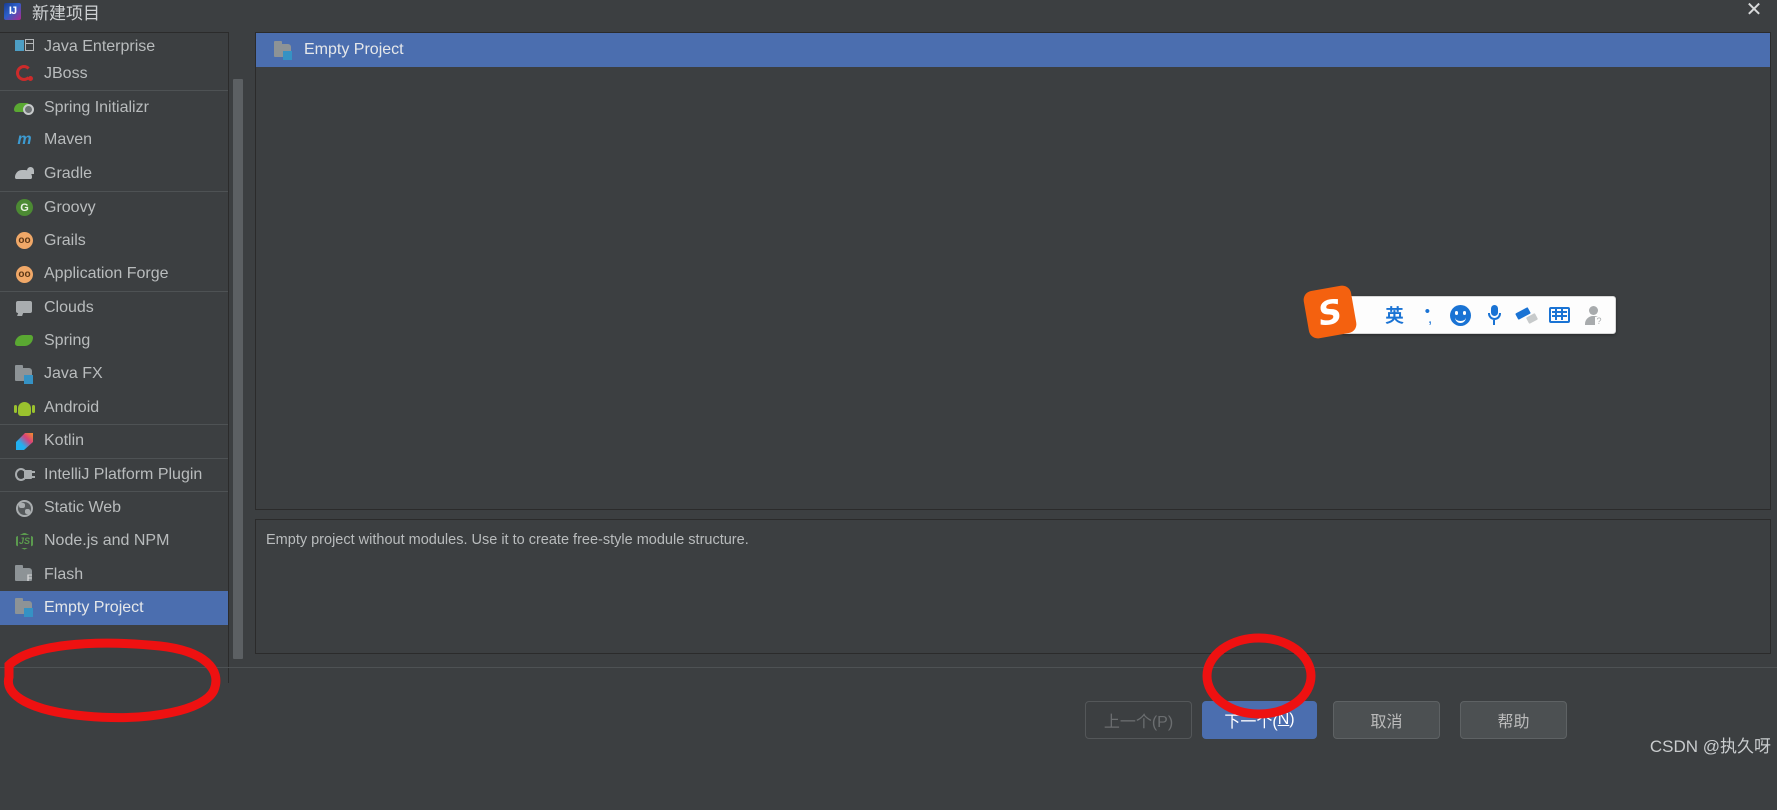  What do you see at coordinates (1394, 315) in the screenshot?
I see `ime-language-mode: 英` at bounding box center [1394, 315].